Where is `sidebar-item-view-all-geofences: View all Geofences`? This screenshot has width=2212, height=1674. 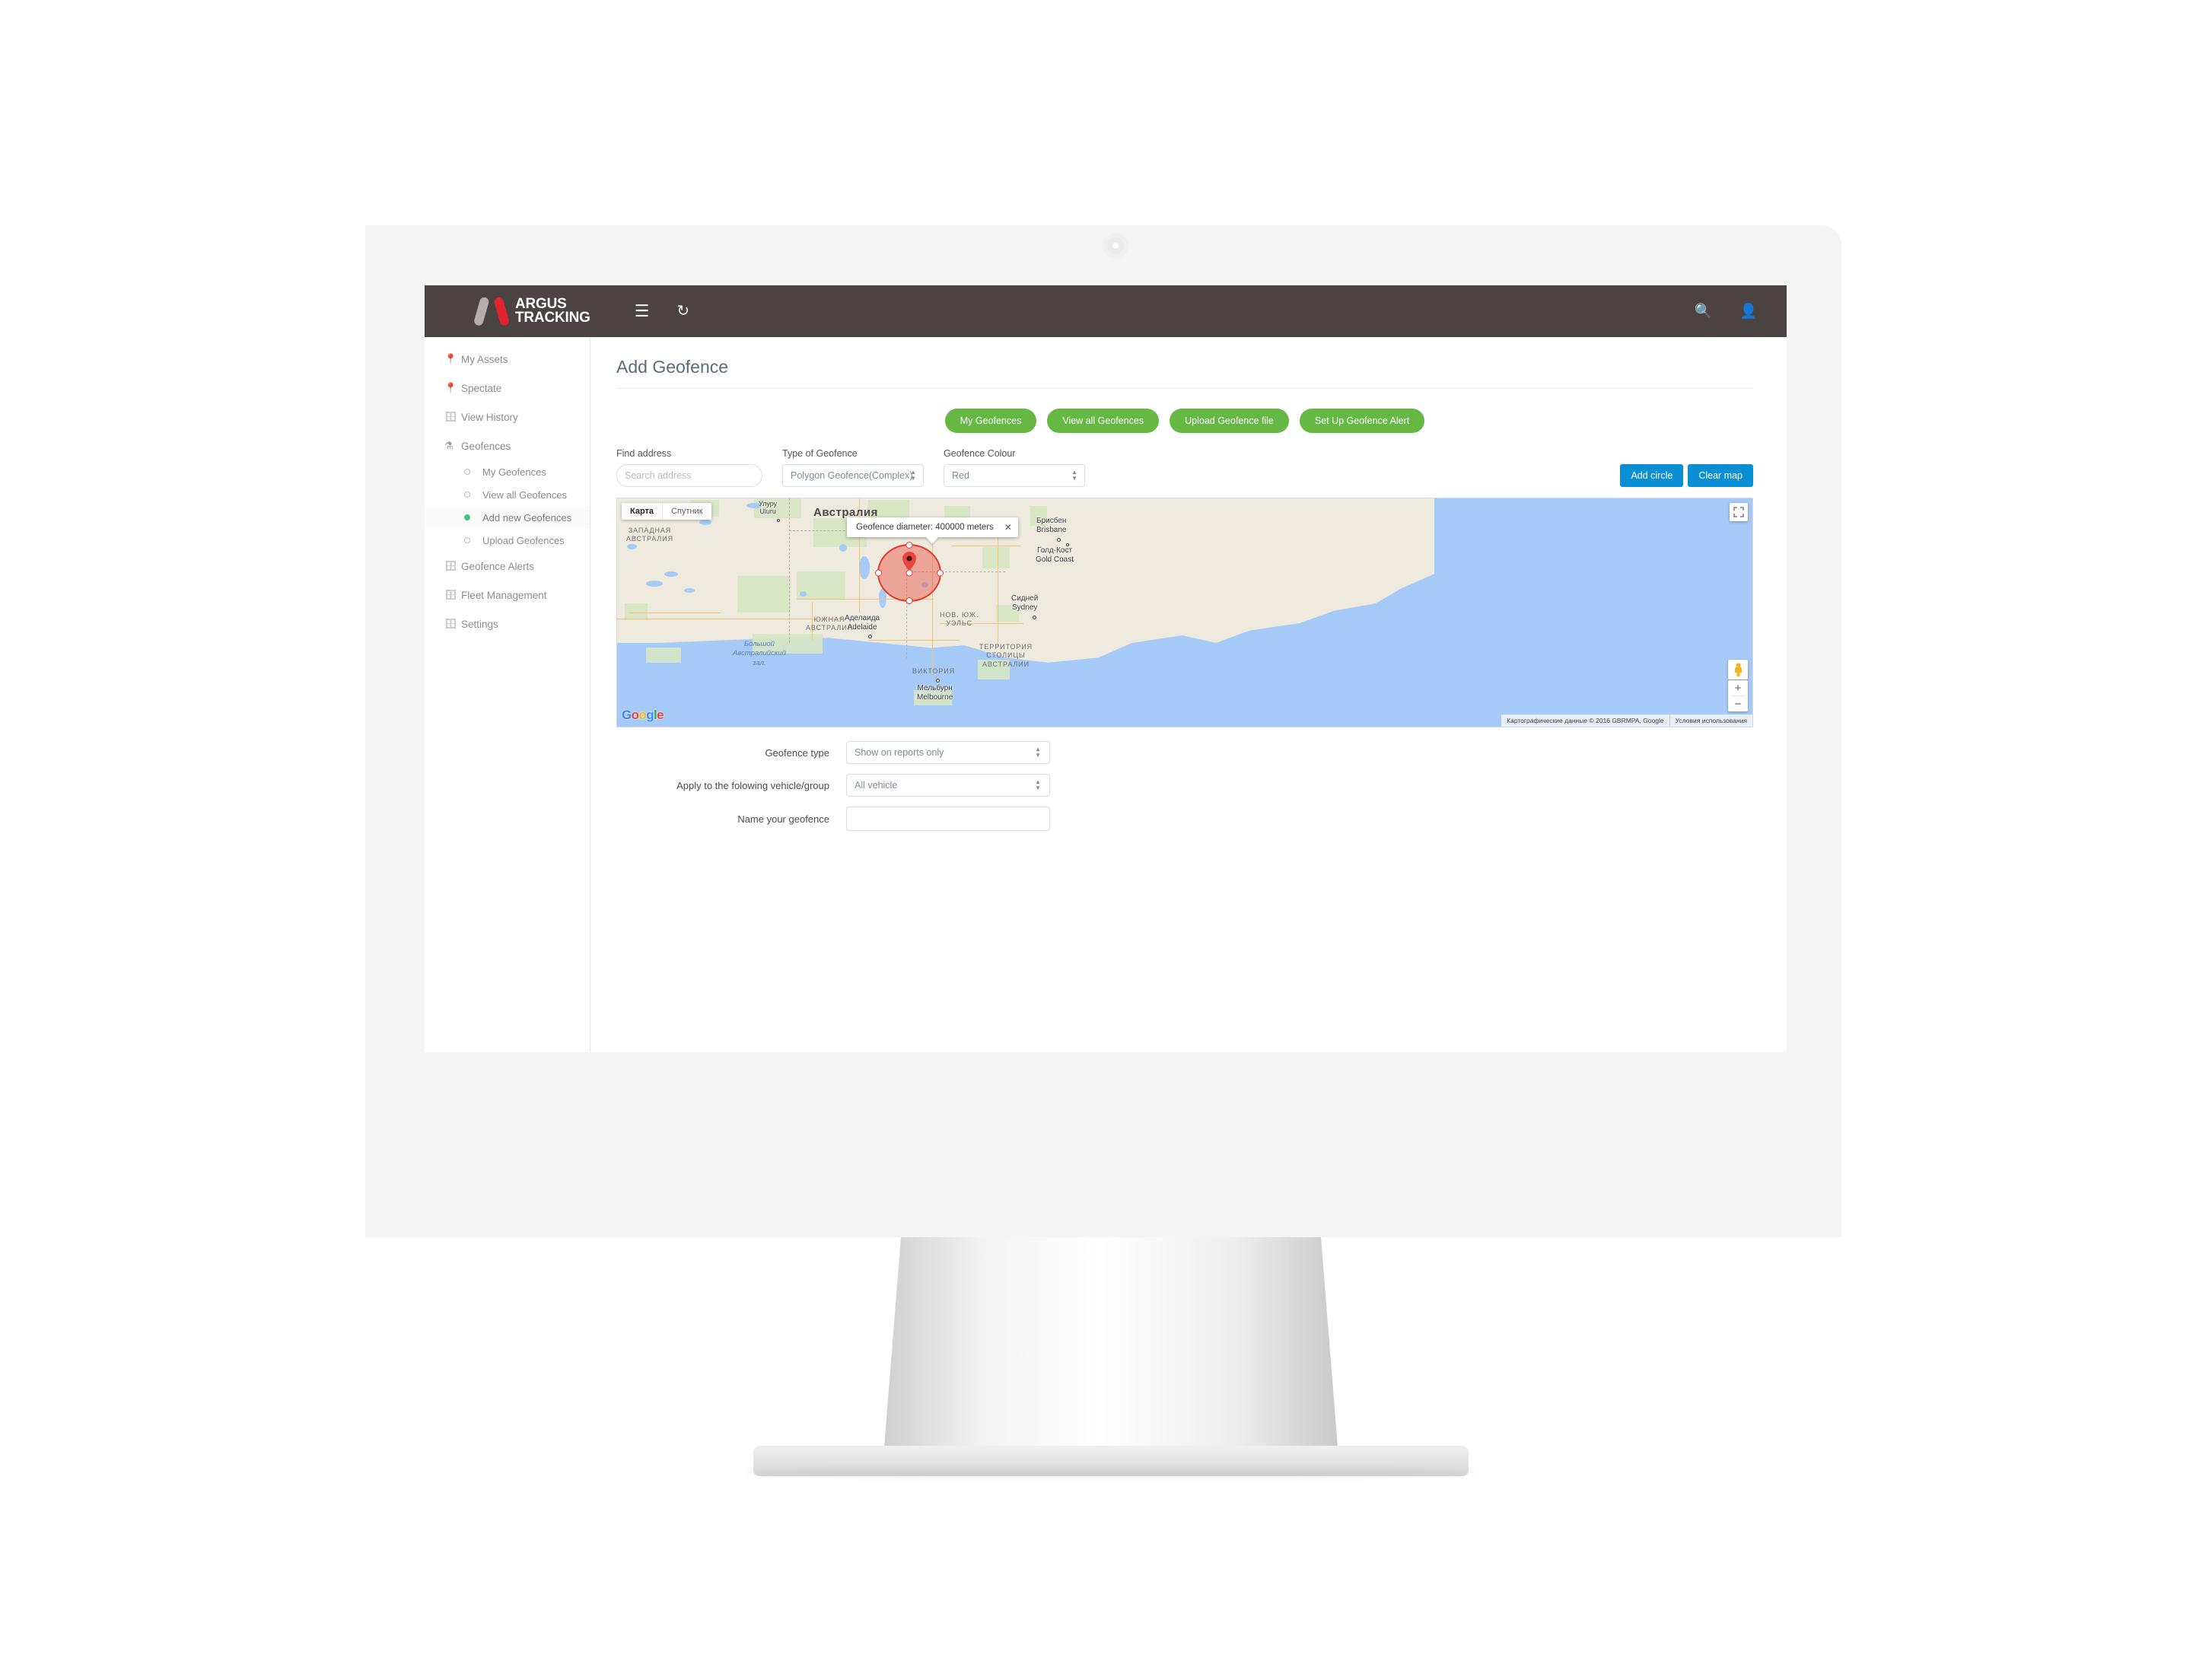 sidebar-item-view-all-geofences: View all Geofences is located at coordinates (507, 494).